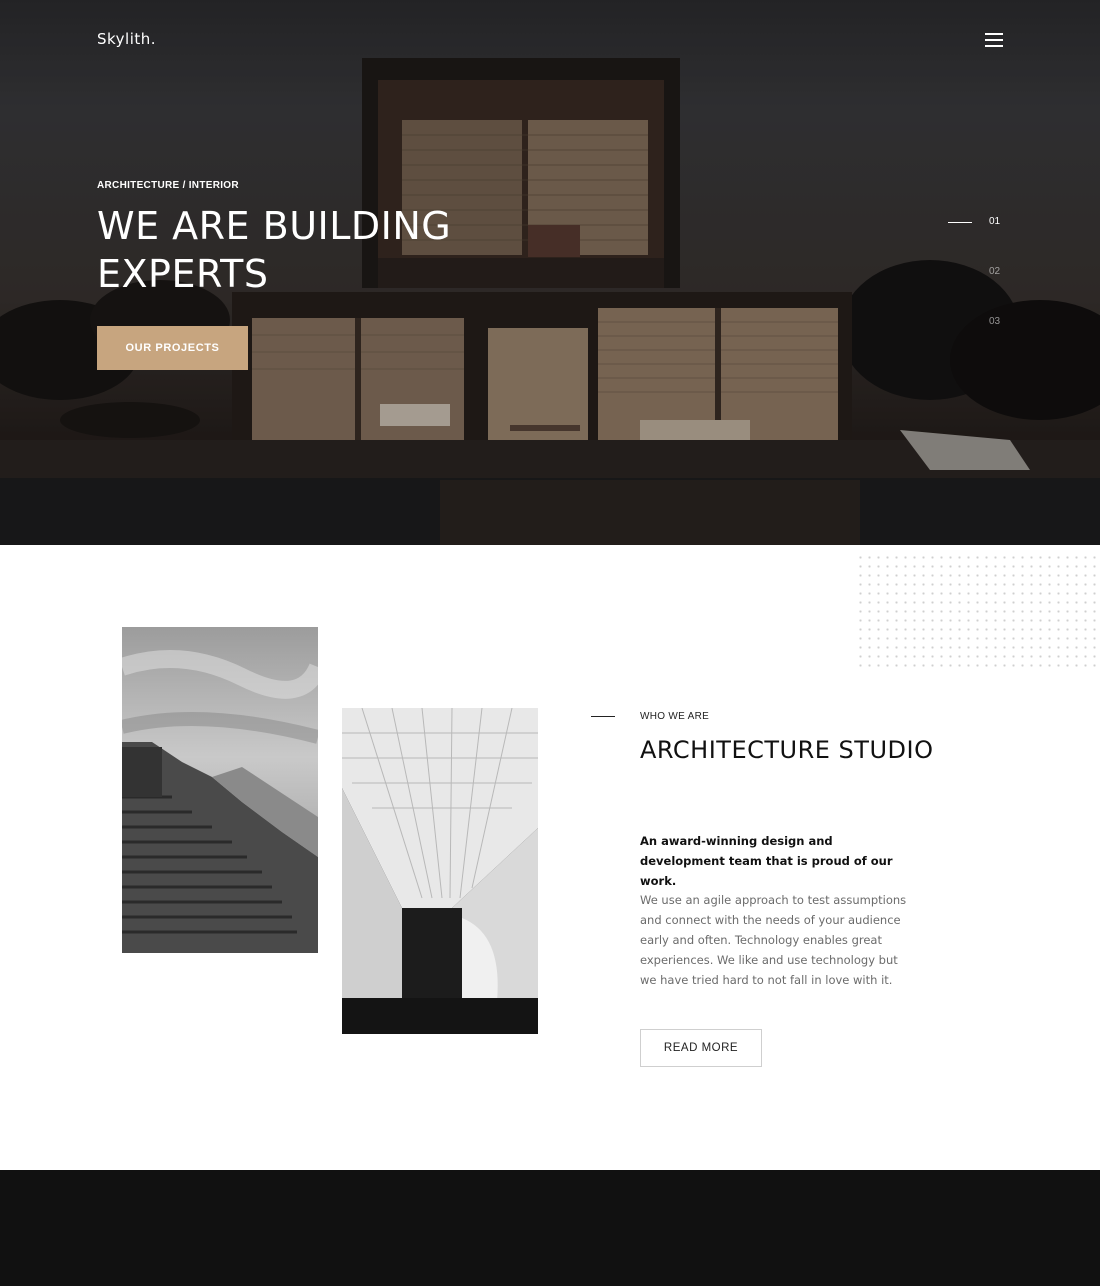  What do you see at coordinates (976, 612) in the screenshot?
I see `dot-pattern-decoration` at bounding box center [976, 612].